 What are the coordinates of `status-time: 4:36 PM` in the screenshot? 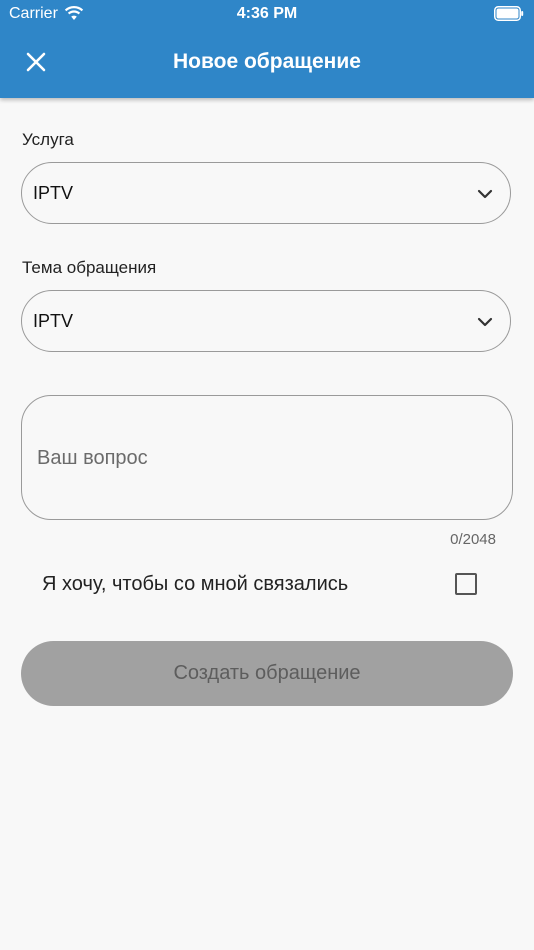 It's located at (267, 13).